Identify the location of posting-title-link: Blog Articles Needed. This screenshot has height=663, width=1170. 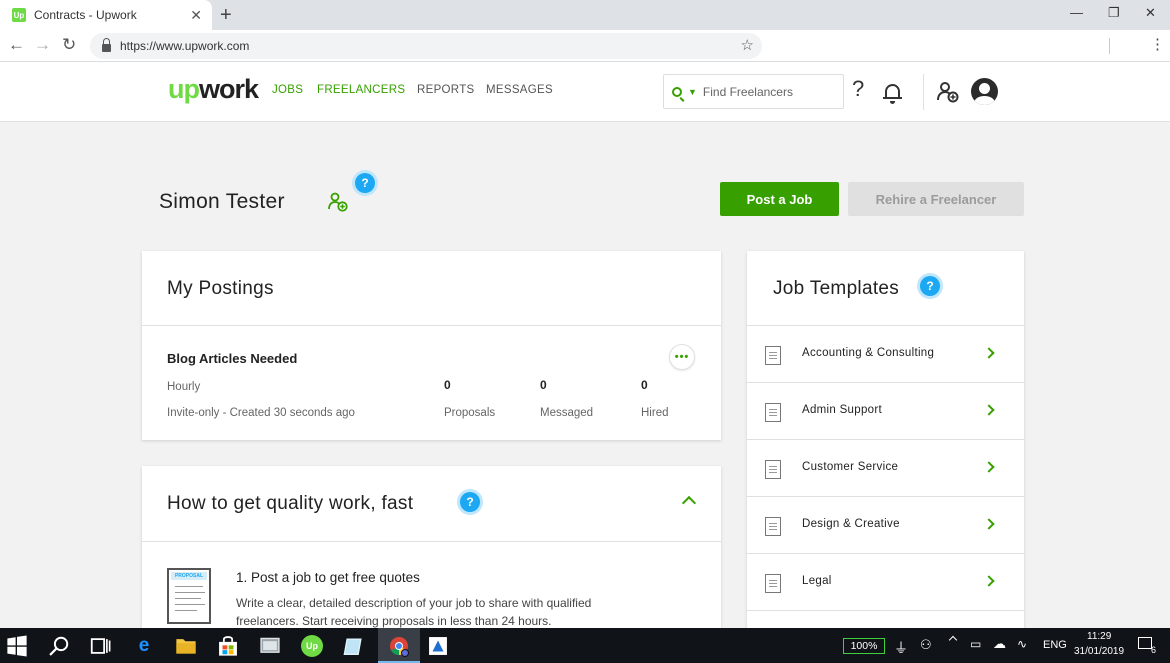
(232, 358).